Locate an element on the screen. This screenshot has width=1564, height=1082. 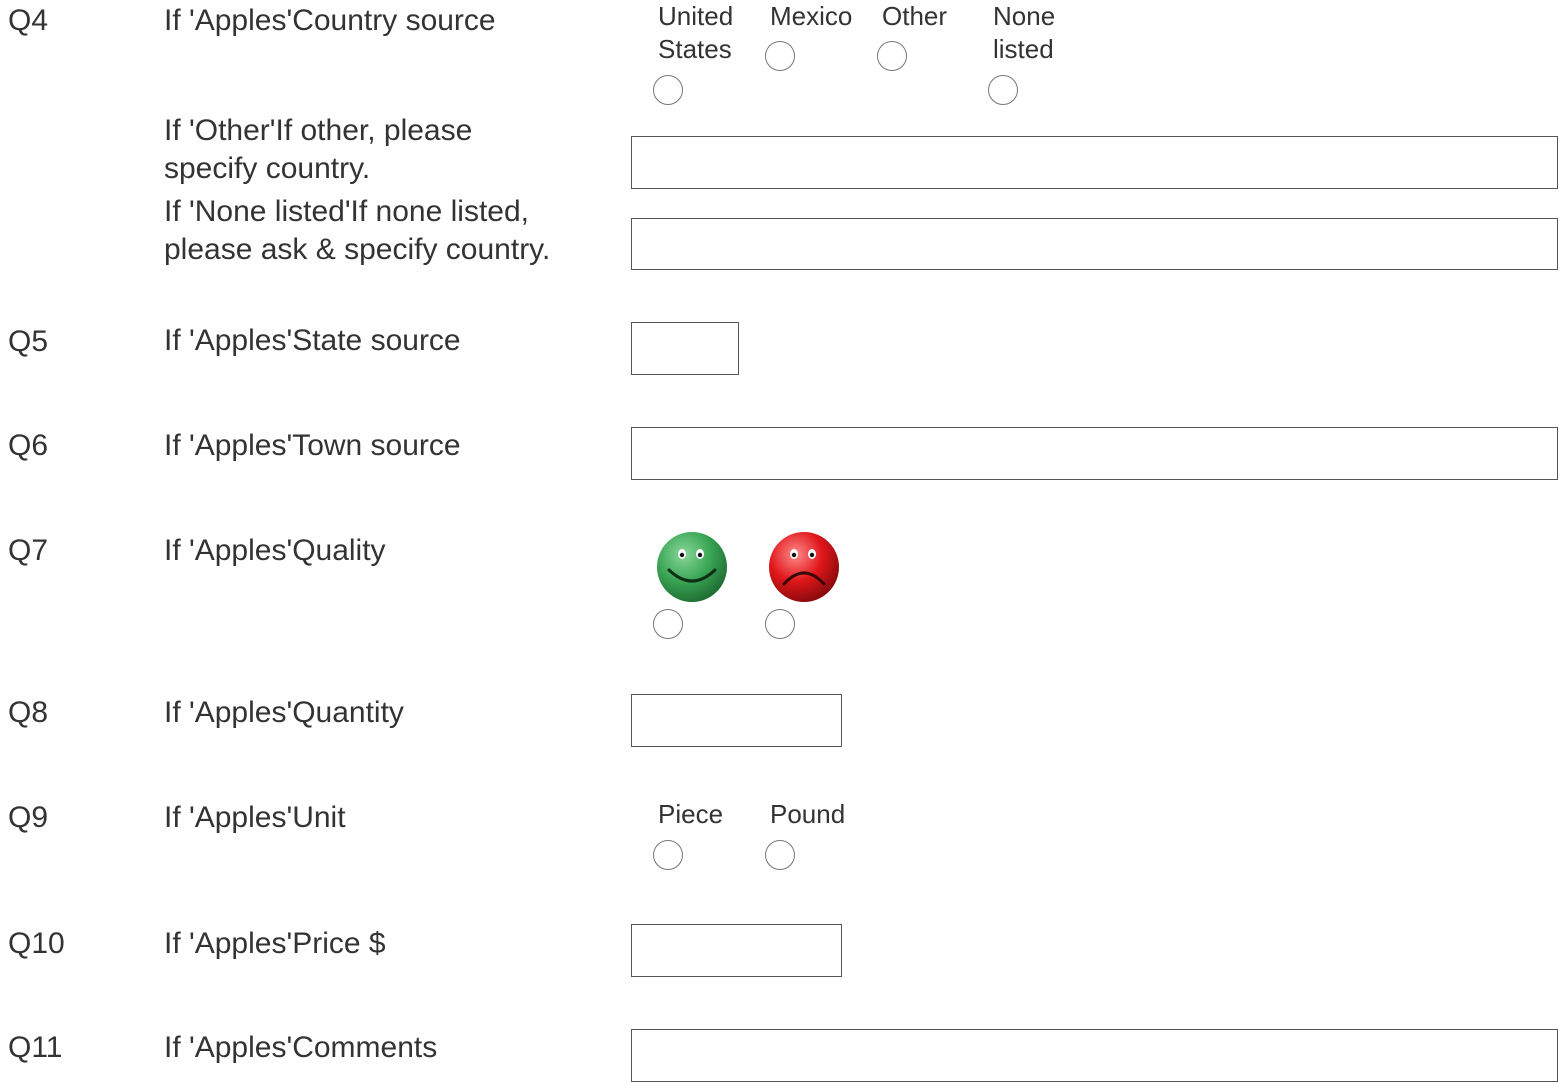
question-label-q11: If 'Apples'Comments is located at coordinates (301, 1047).